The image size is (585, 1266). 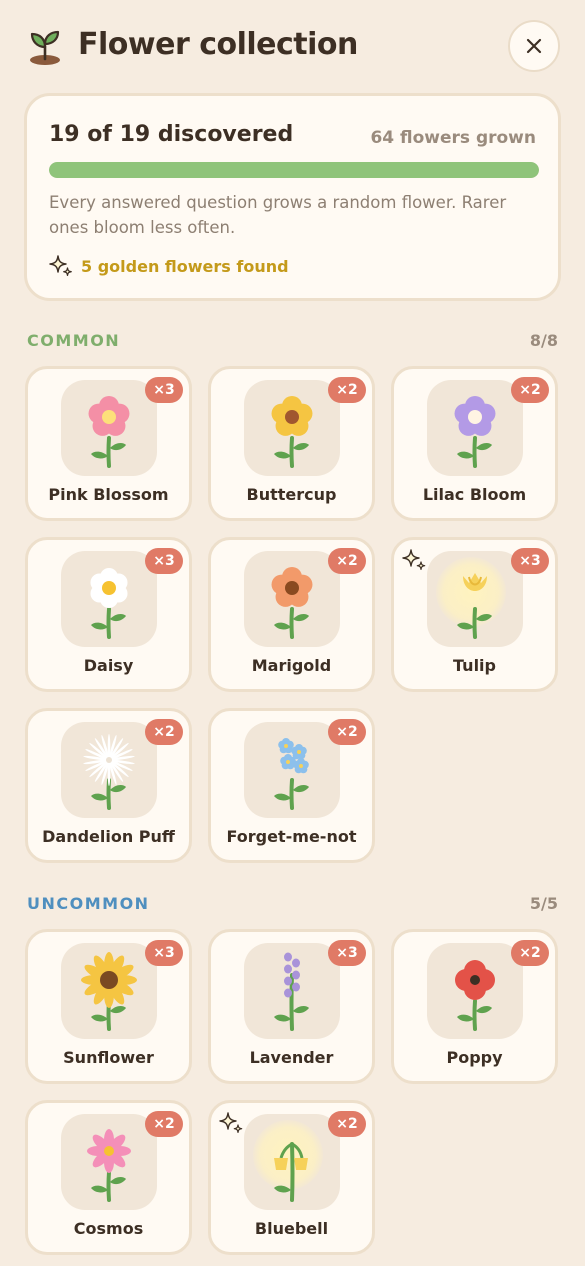 What do you see at coordinates (474, 665) in the screenshot?
I see `flower-name: Tulip` at bounding box center [474, 665].